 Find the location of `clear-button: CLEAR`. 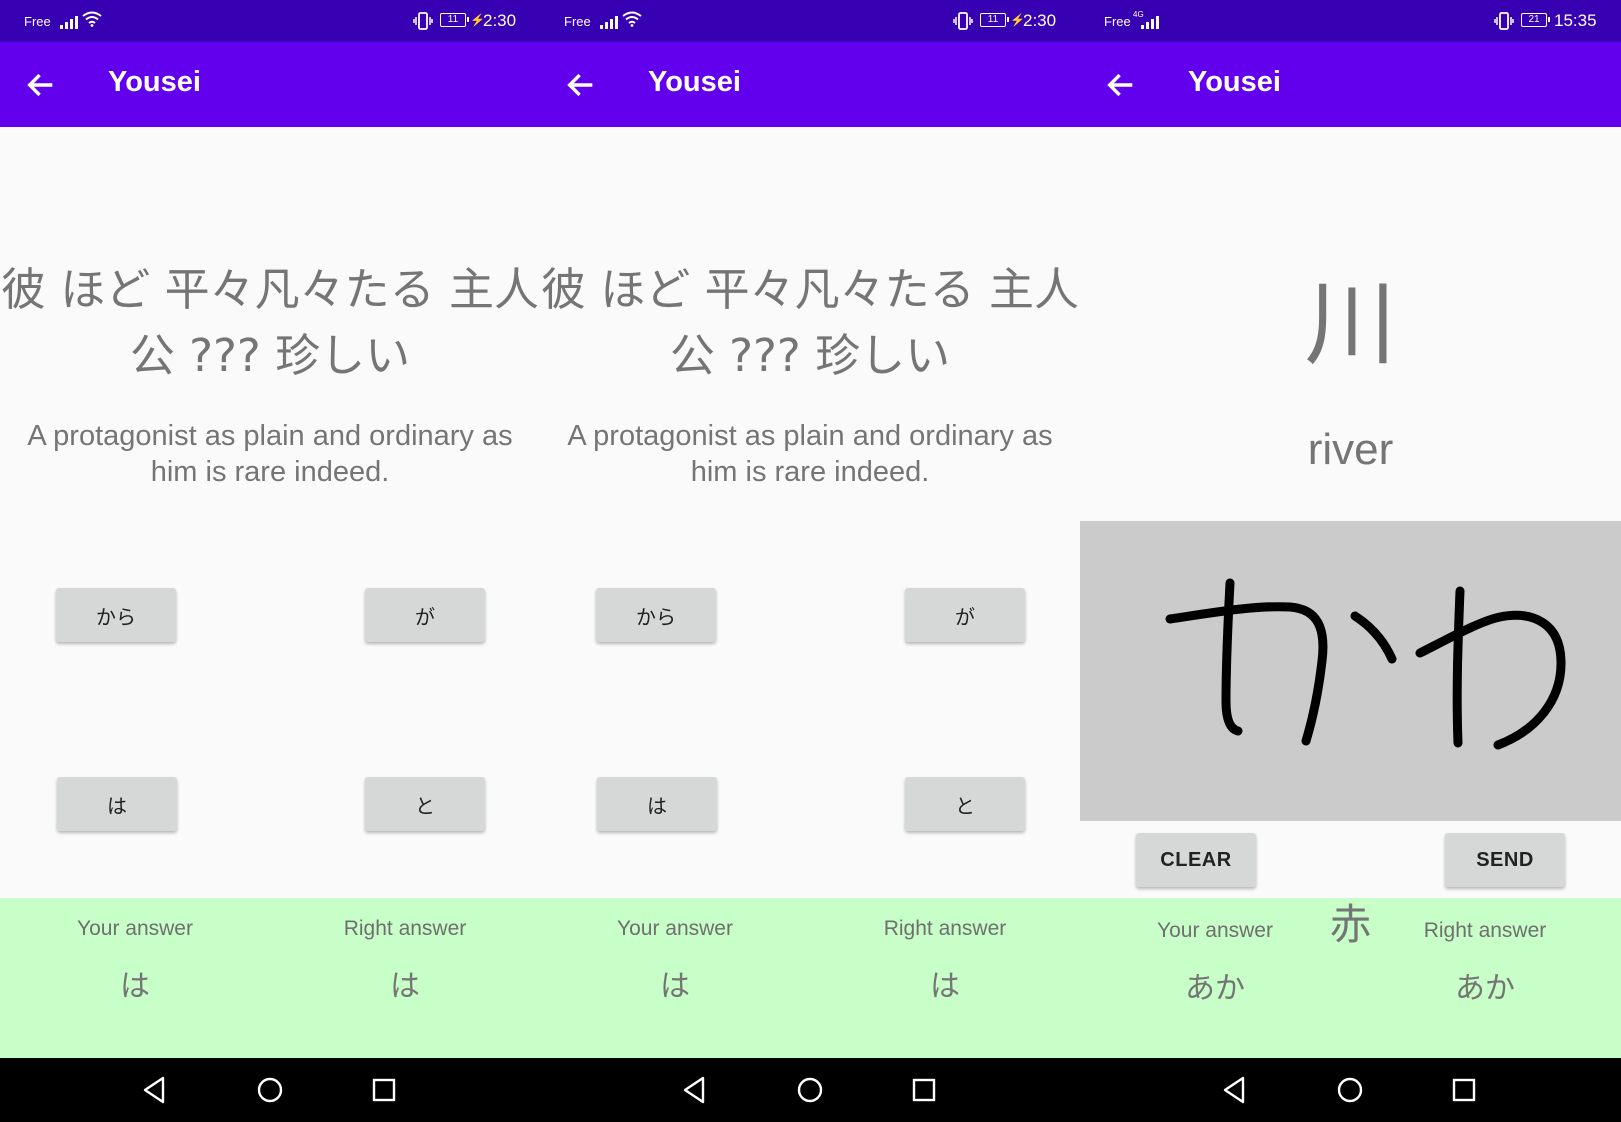

clear-button: CLEAR is located at coordinates (1196, 860).